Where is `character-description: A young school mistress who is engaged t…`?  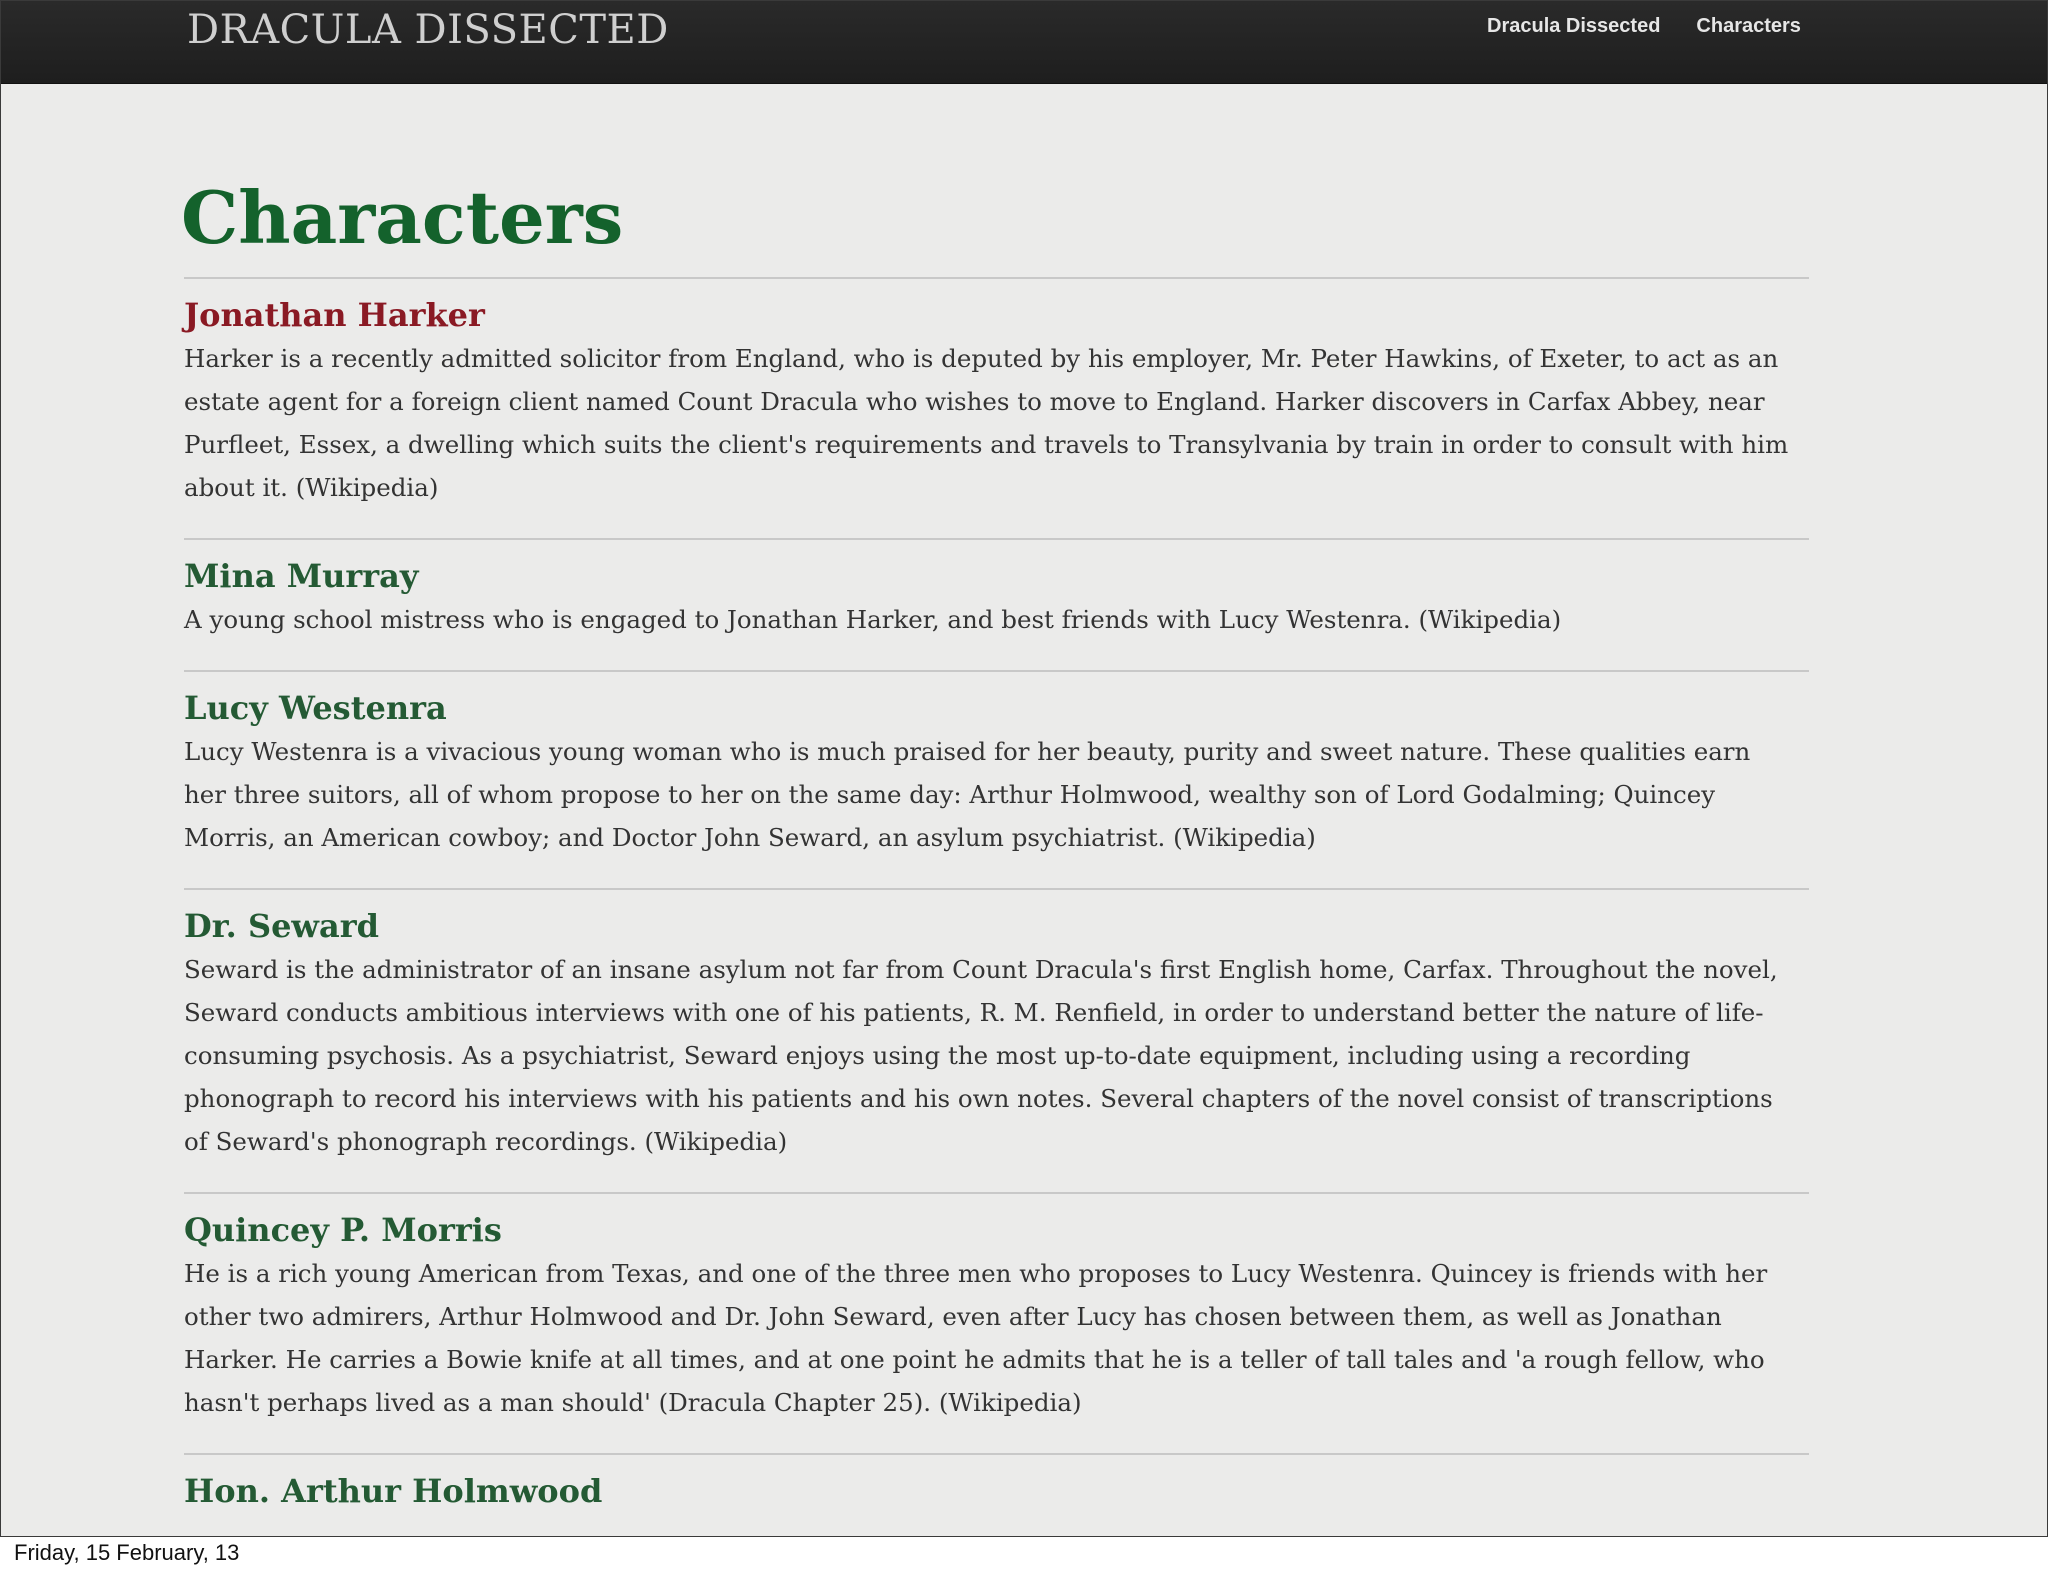
character-description: A young school mistress who is engaged t… is located at coordinates (873, 619).